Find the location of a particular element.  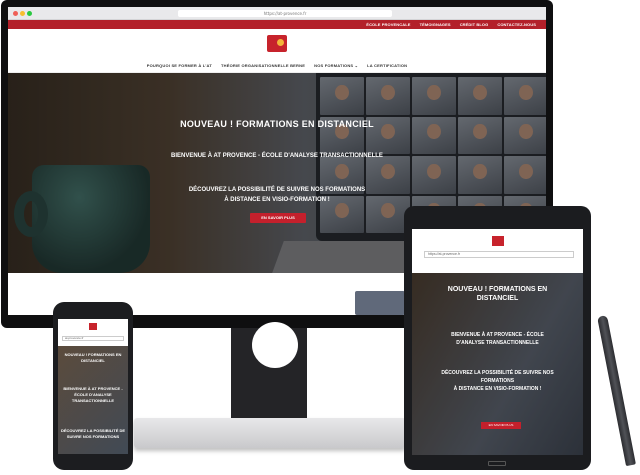

phone-headline: NOUVEAU ! FORMATIONS EN DISTANCIEL is located at coordinates (93, 357).